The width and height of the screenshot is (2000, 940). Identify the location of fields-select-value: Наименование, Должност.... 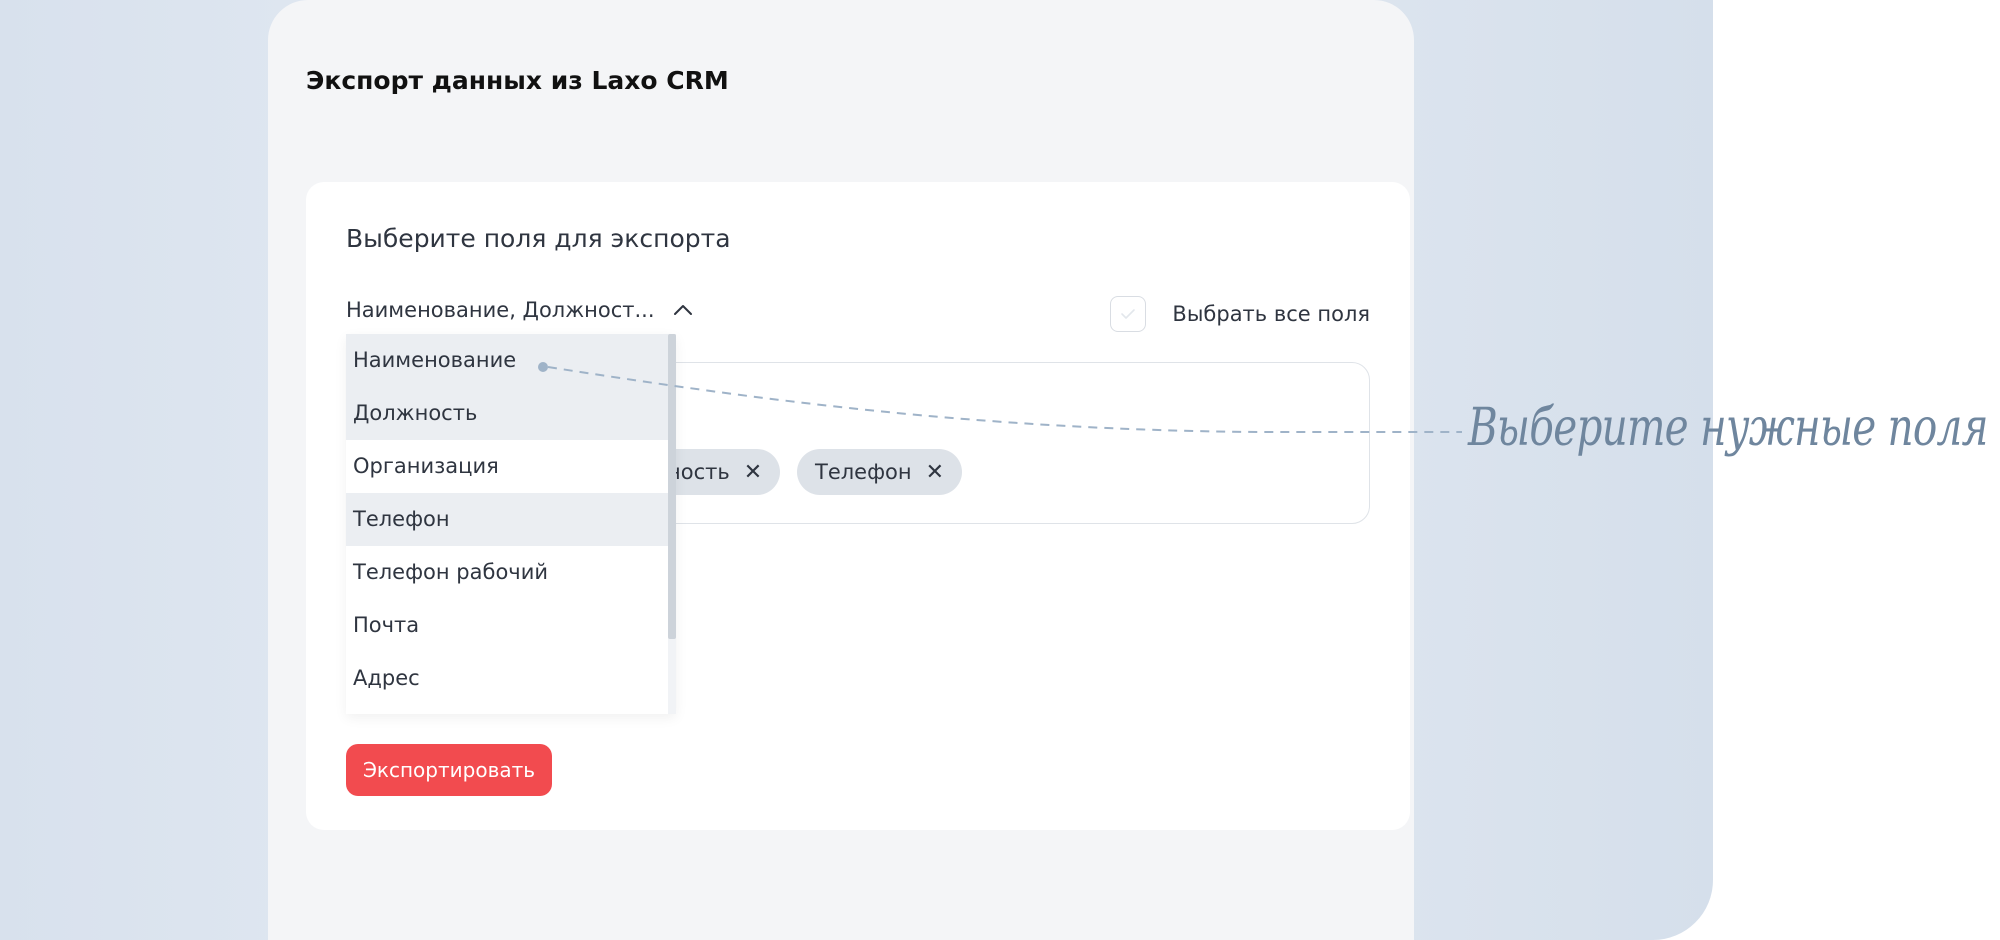
(500, 310).